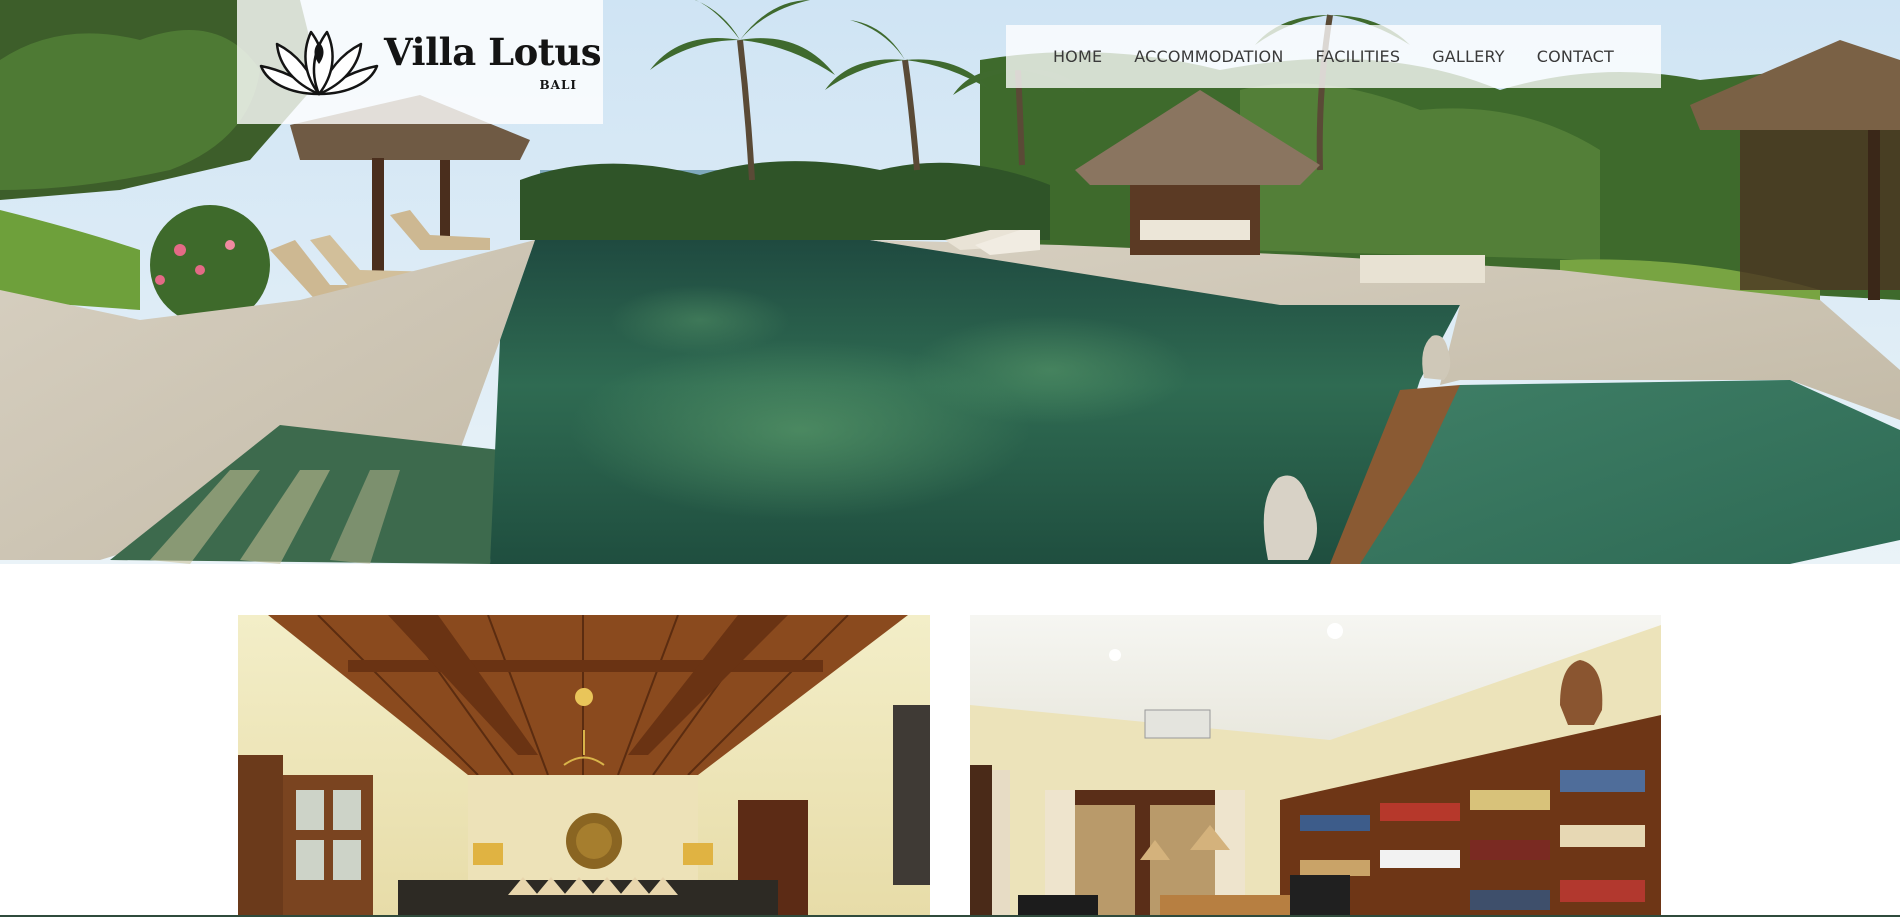  I want to click on logo: Villa Lotus BALI, so click(420, 62).